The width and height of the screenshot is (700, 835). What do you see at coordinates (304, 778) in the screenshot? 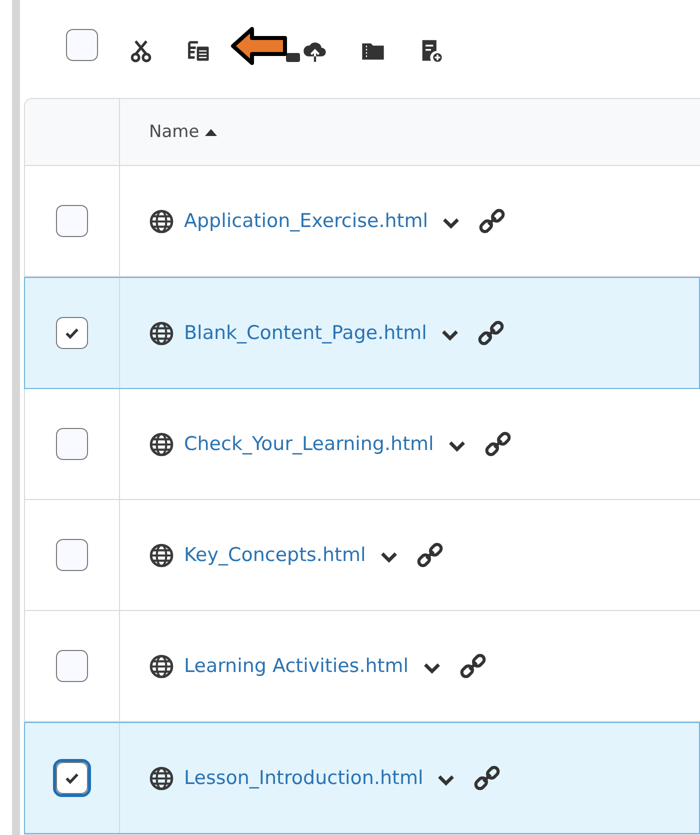
I see `file-link: Lesson_Introduction.html` at bounding box center [304, 778].